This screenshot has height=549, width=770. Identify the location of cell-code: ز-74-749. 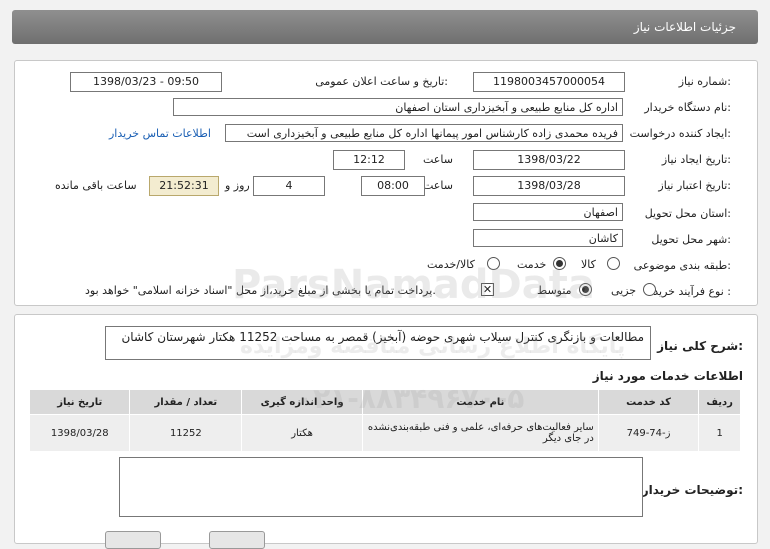
(648, 433).